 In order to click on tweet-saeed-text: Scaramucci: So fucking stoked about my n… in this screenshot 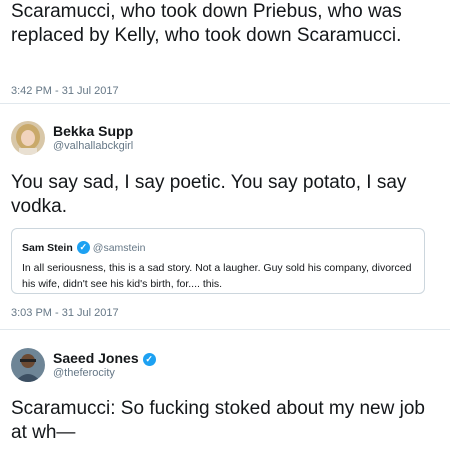, I will do `click(218, 420)`.